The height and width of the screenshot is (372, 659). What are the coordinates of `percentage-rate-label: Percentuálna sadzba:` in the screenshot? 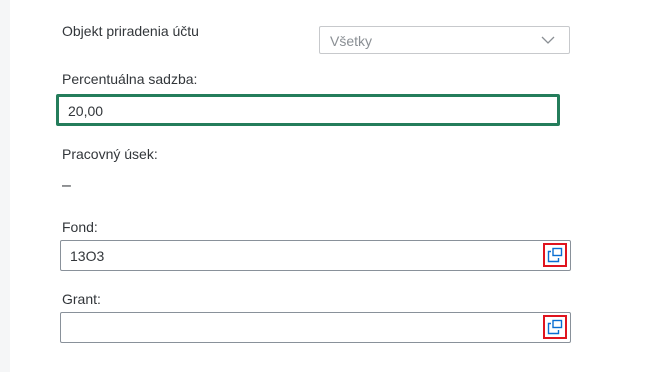 It's located at (130, 79).